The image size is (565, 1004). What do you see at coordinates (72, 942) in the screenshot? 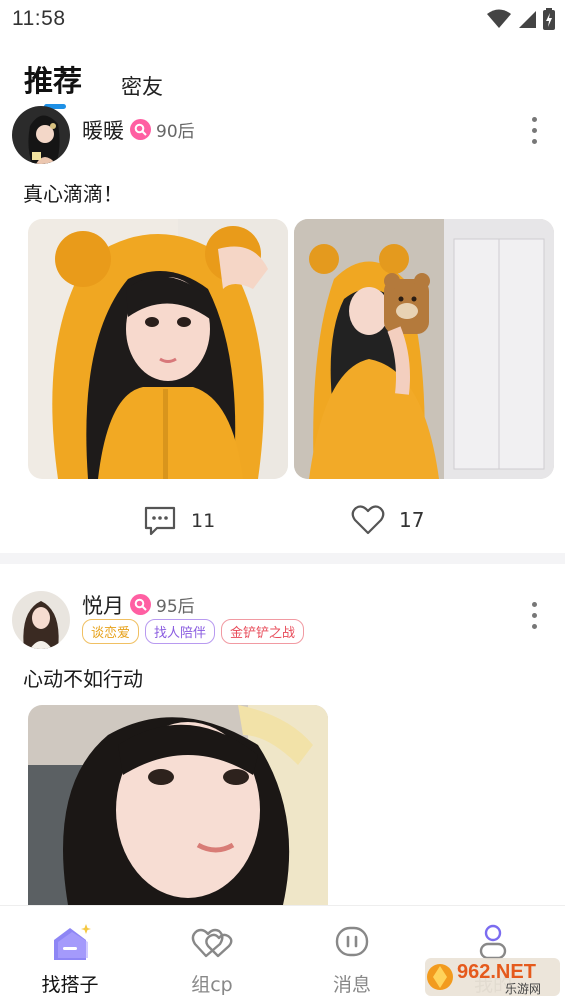
I see `home-badge-icon` at bounding box center [72, 942].